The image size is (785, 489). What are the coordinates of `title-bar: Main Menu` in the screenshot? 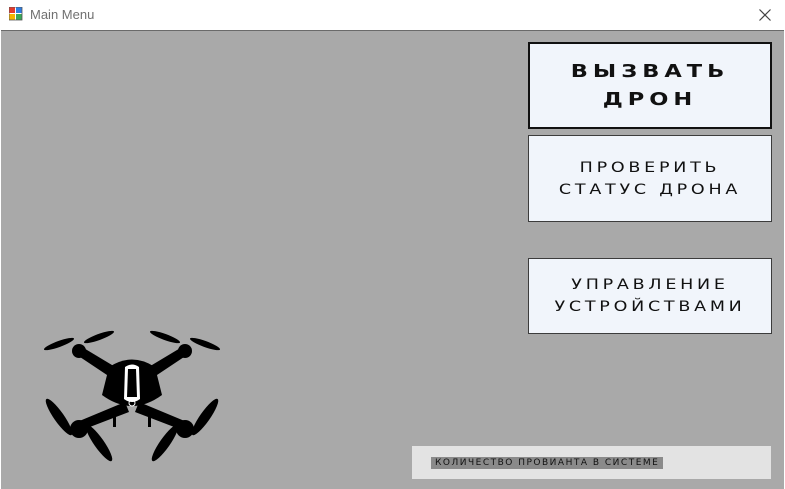 It's located at (392, 15).